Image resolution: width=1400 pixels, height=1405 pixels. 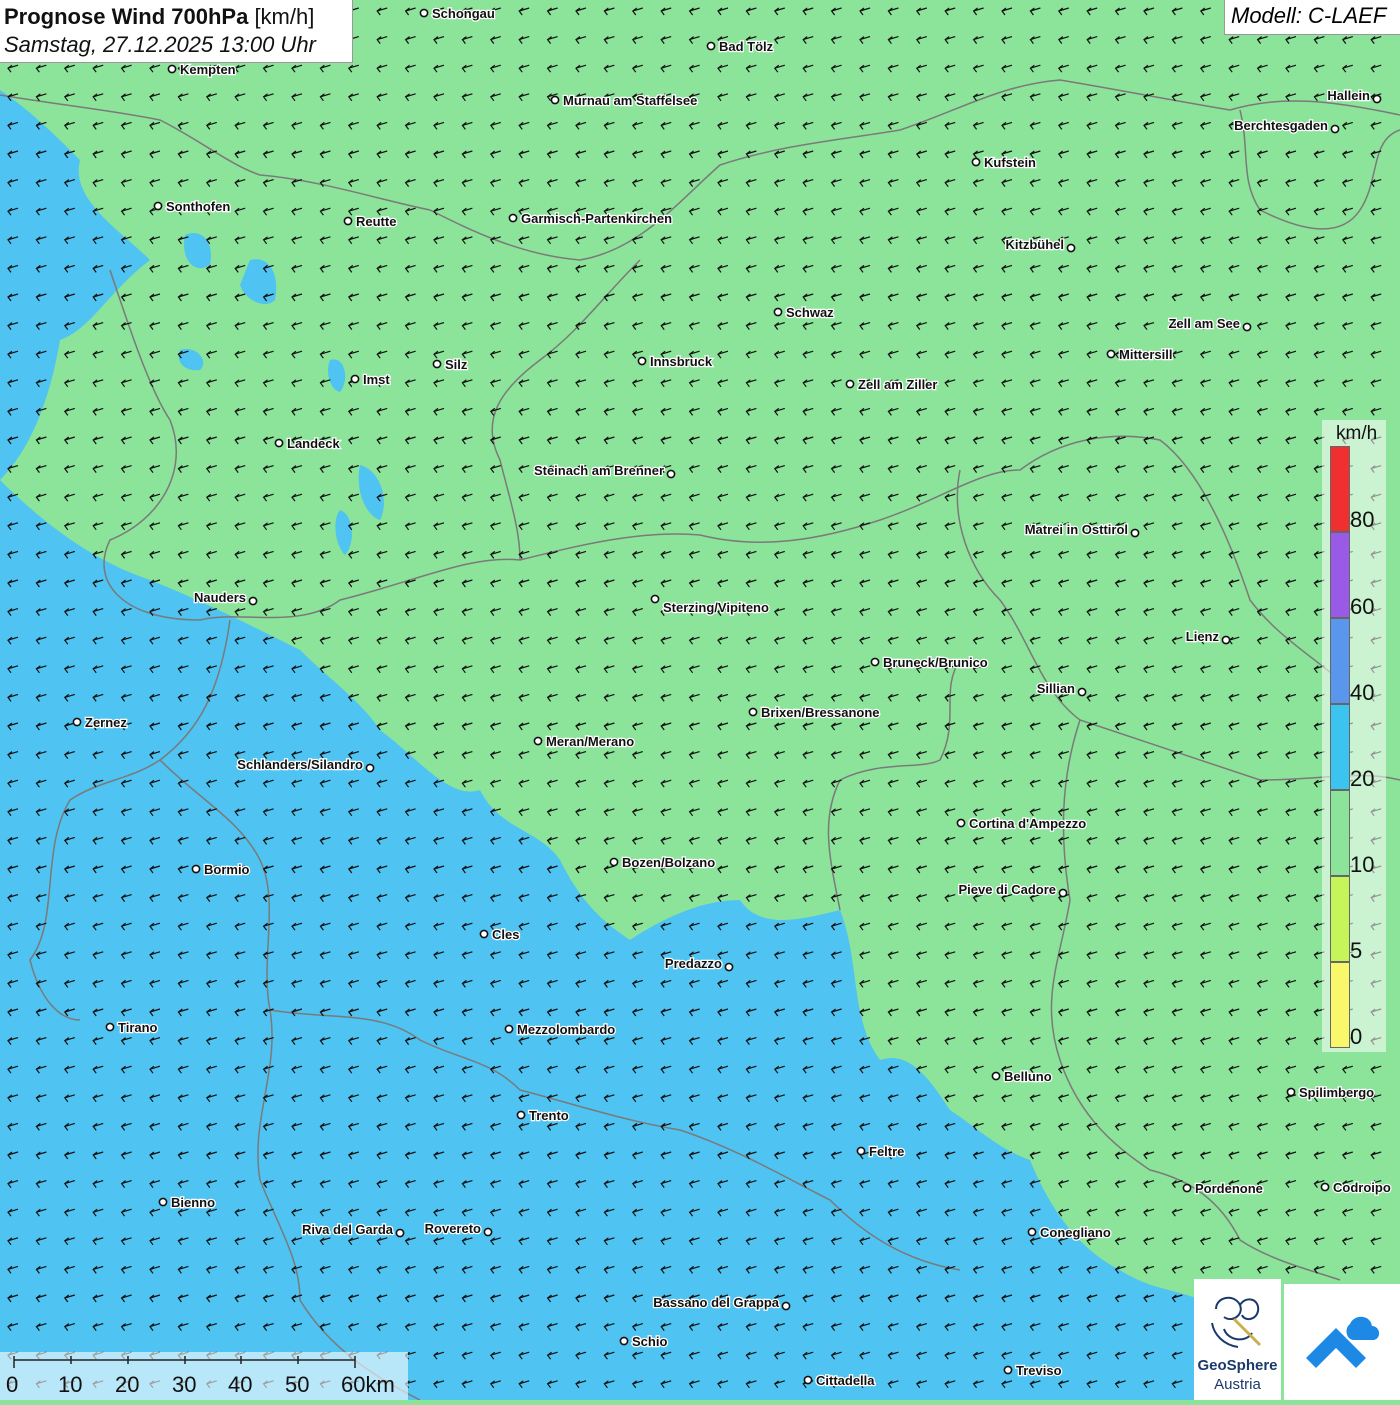 I want to click on app-logo, so click(x=1342, y=1342).